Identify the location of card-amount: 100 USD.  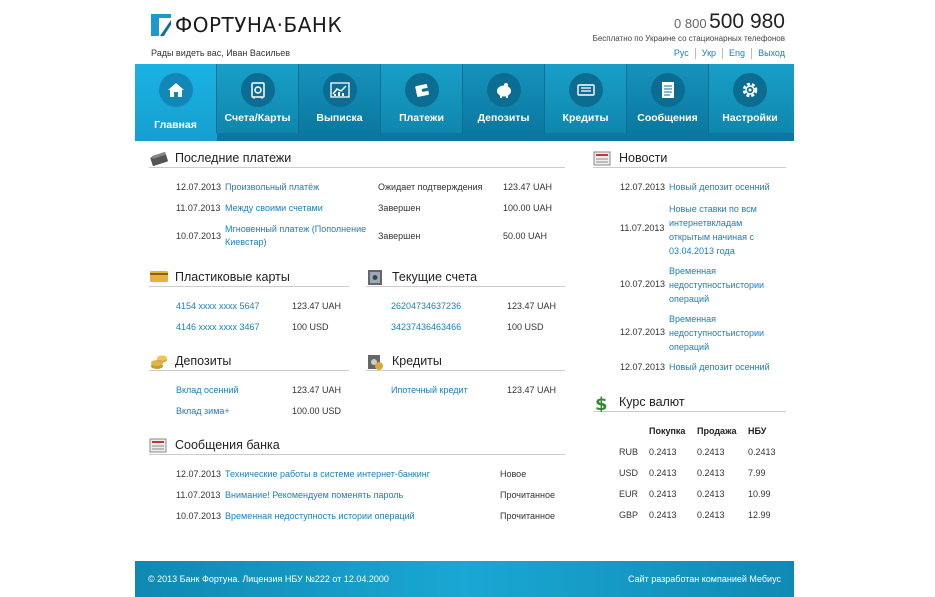
(310, 327).